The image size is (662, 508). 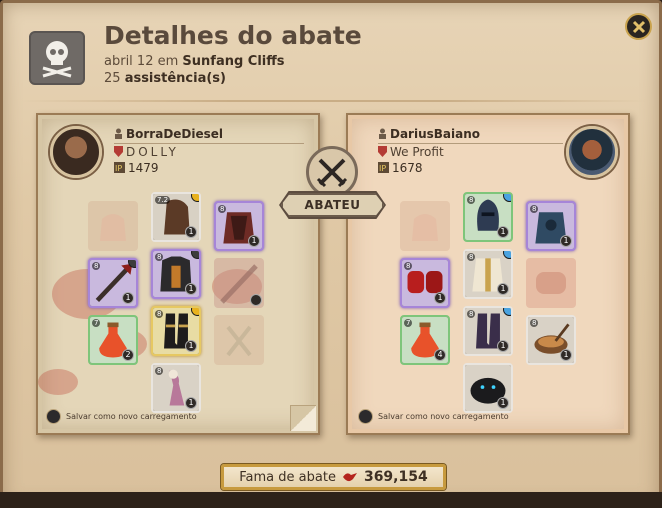 What do you see at coordinates (332, 205) in the screenshot?
I see `killed-ribbon: ABATEU` at bounding box center [332, 205].